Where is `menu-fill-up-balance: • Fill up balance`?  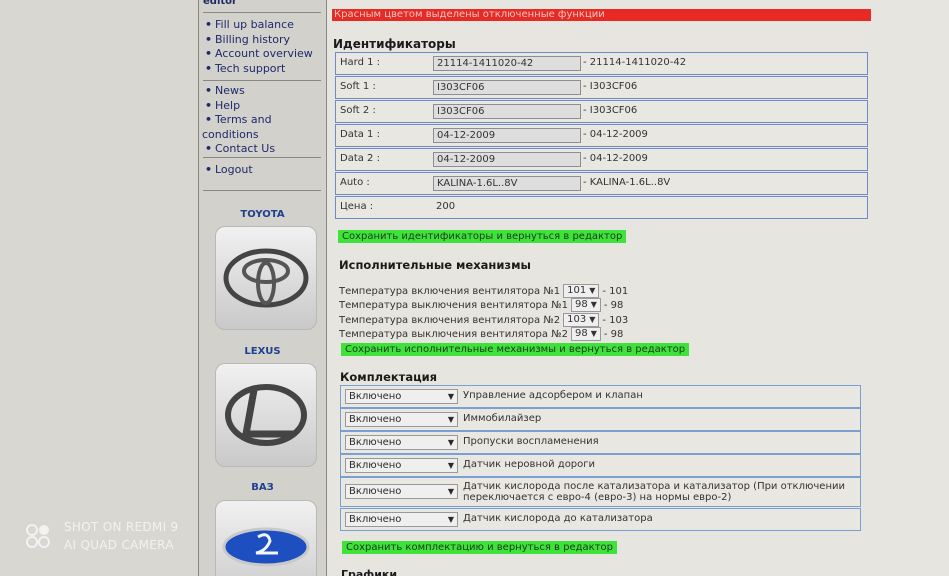
menu-fill-up-balance: • Fill up balance is located at coordinates (259, 25).